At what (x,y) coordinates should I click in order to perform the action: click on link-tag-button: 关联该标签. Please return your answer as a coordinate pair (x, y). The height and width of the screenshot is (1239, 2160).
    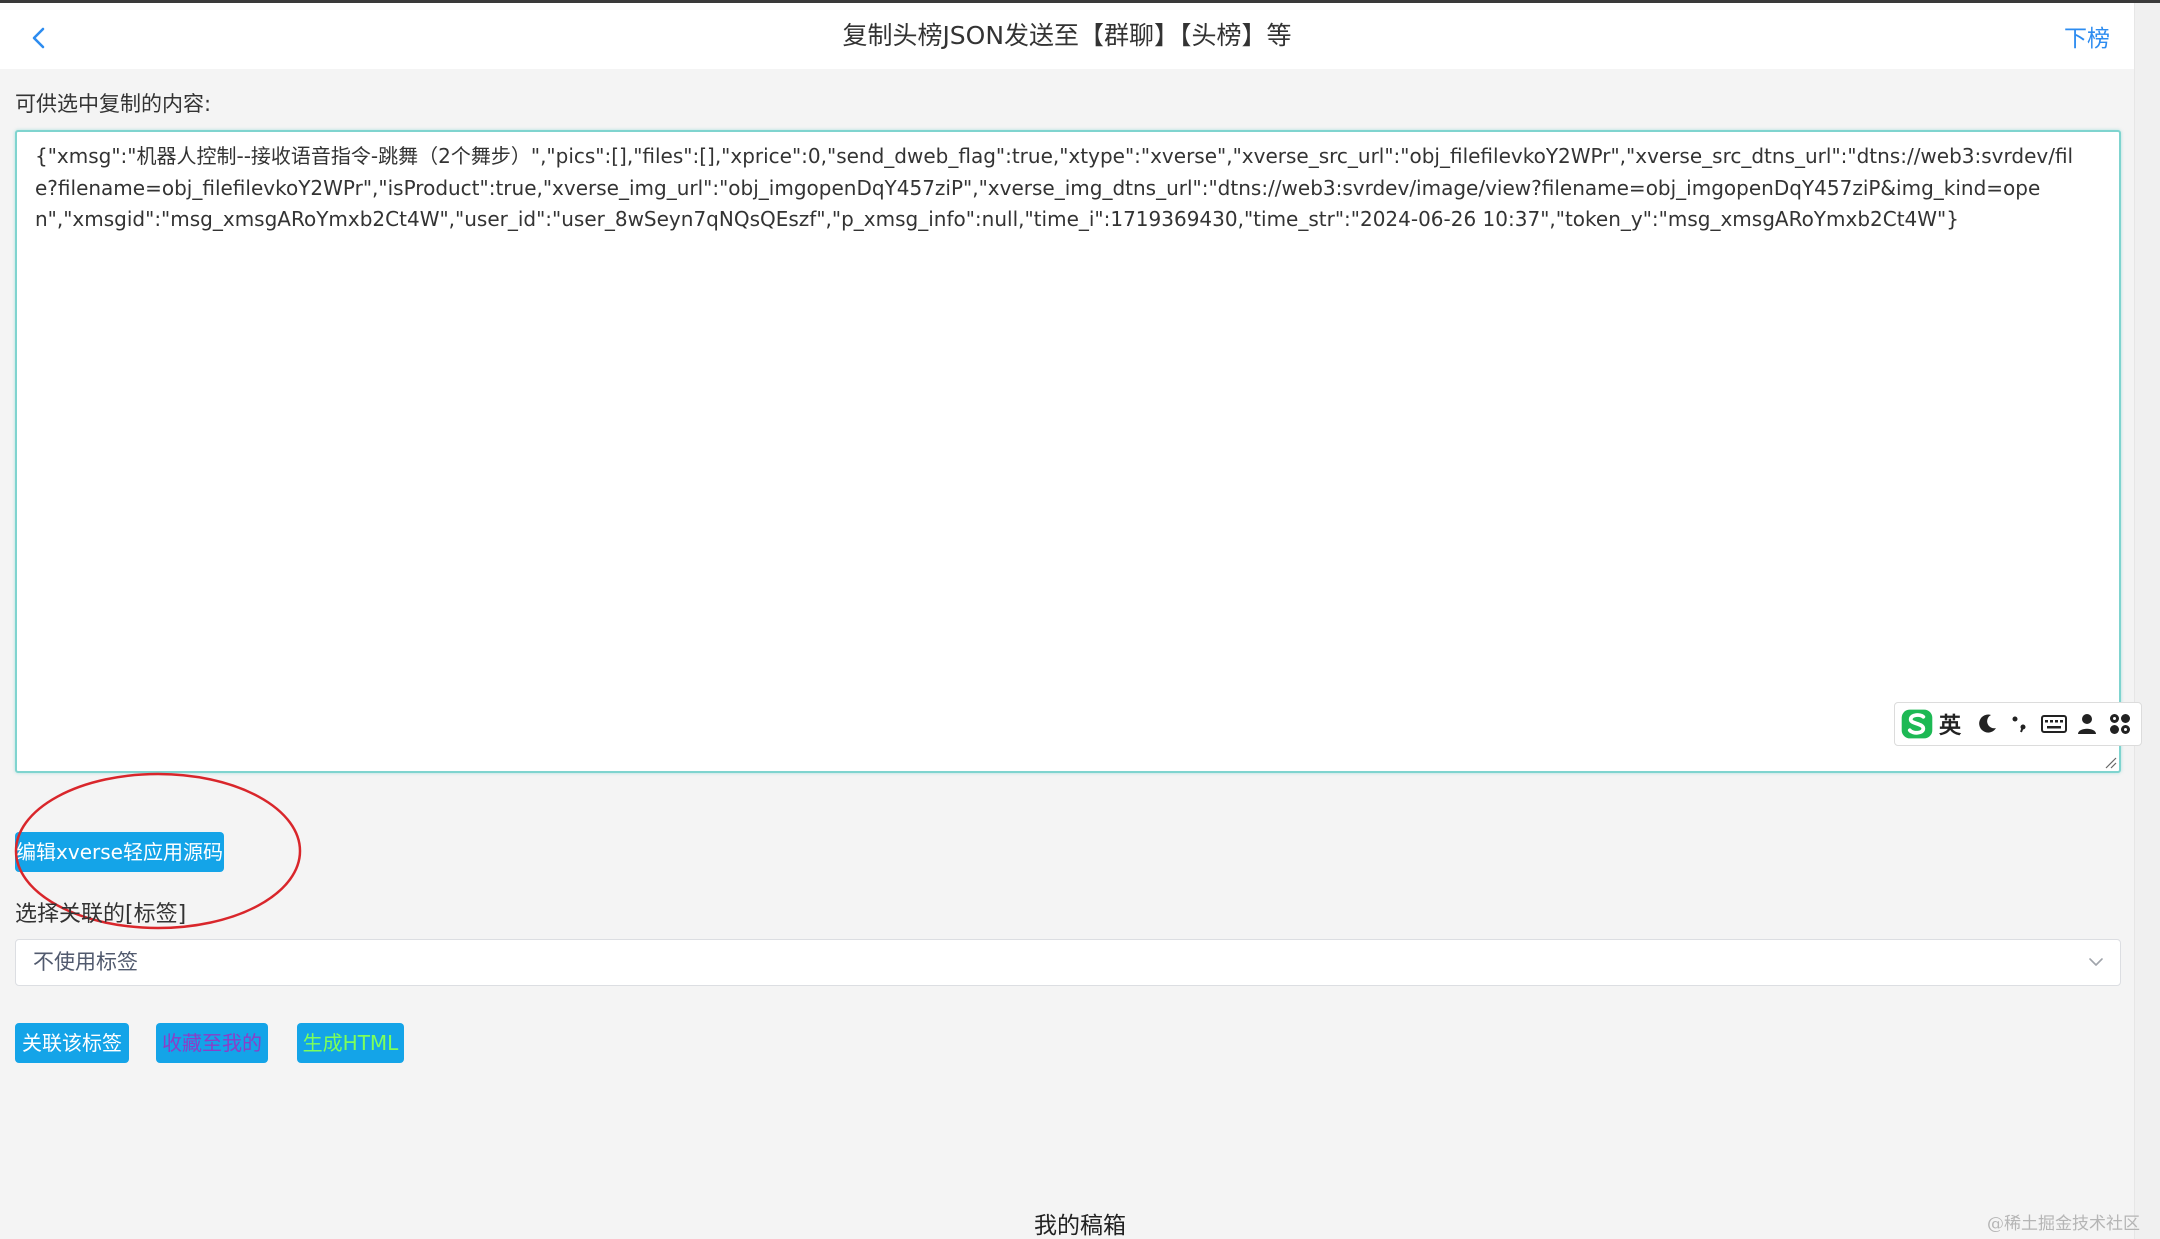
    Looking at the image, I should click on (72, 1043).